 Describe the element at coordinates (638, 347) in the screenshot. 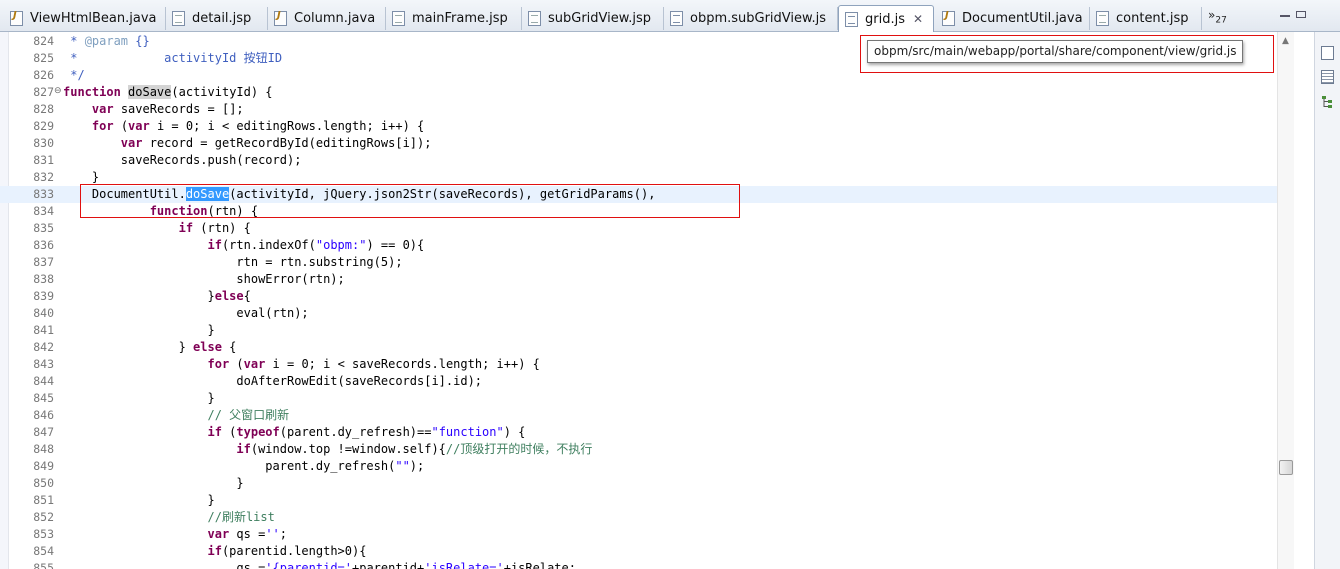

I see `code-line: 842 } else {` at that location.